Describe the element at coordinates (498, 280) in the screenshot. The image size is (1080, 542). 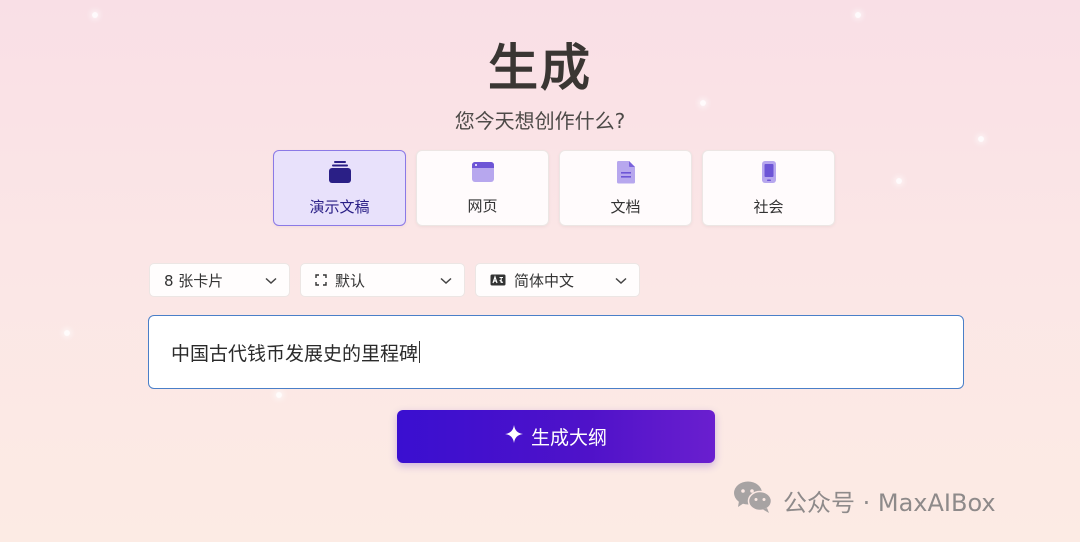
I see `translate-icon` at that location.